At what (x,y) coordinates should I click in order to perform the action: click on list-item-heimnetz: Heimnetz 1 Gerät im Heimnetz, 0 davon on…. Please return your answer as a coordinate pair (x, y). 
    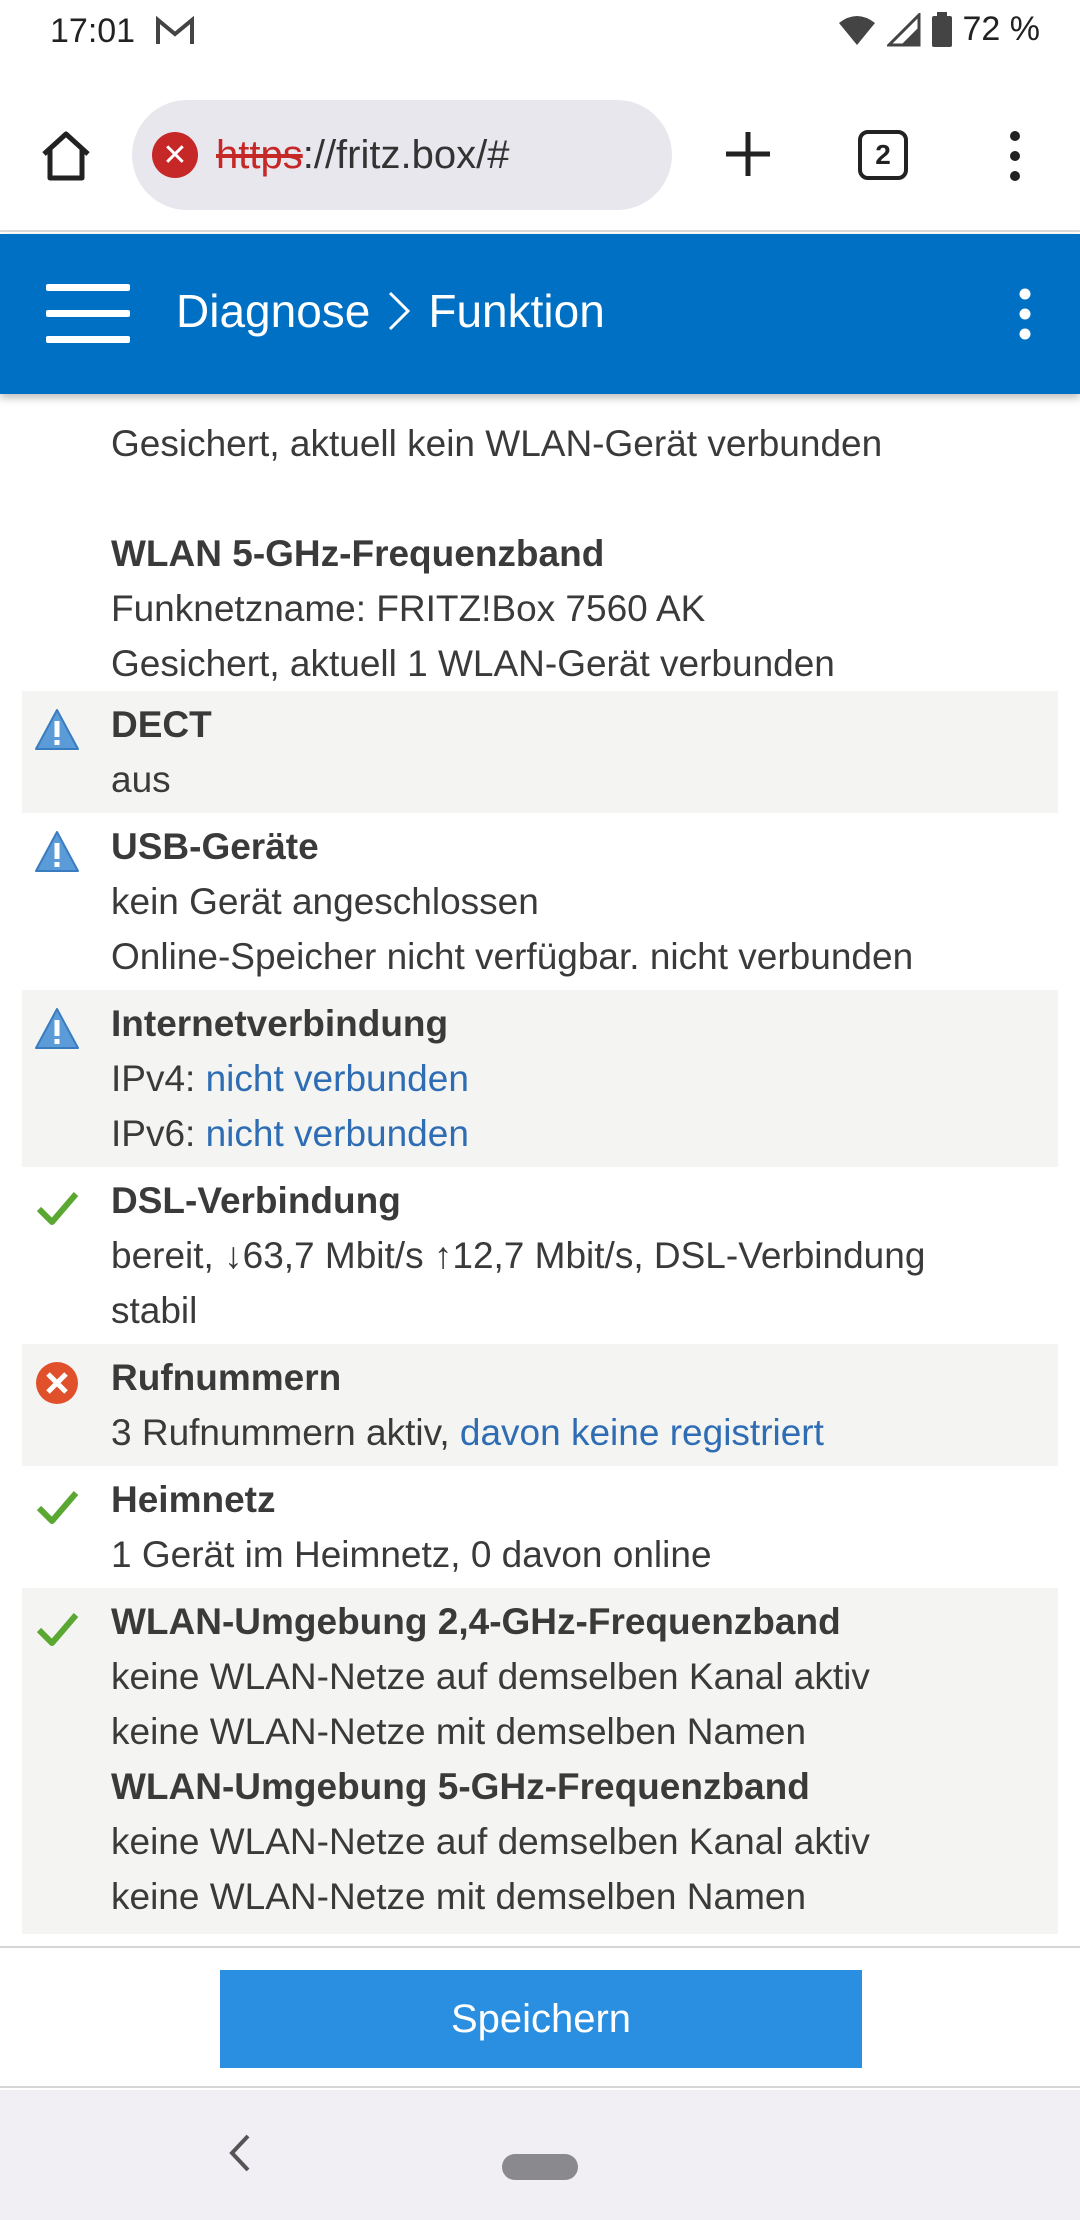
    Looking at the image, I should click on (540, 1527).